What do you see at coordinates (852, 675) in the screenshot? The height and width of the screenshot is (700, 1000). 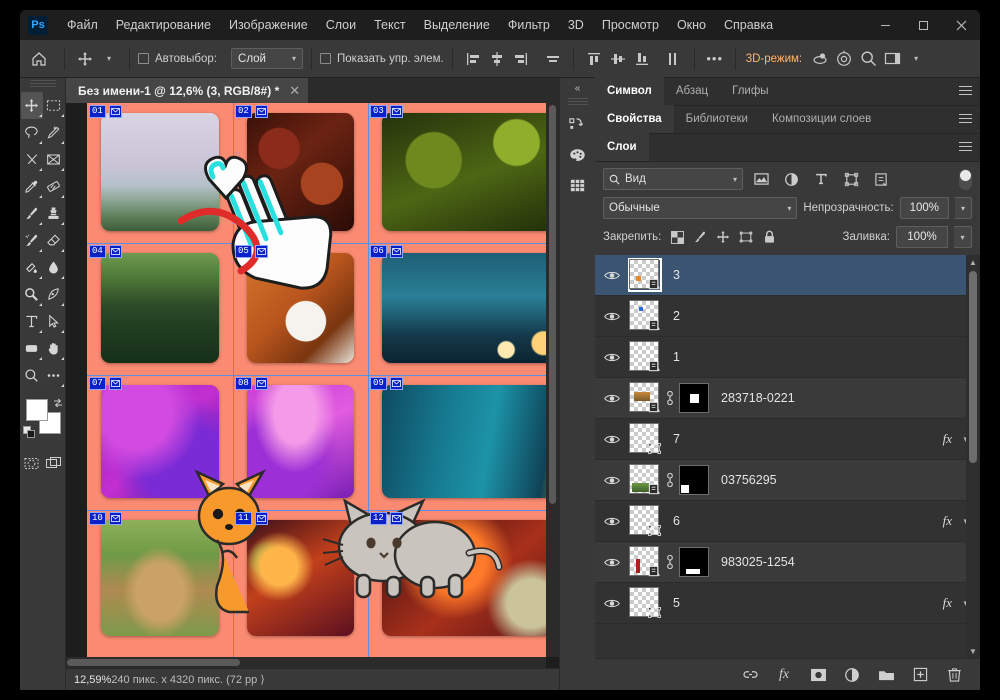 I see `new-adjustment-layer-icon` at bounding box center [852, 675].